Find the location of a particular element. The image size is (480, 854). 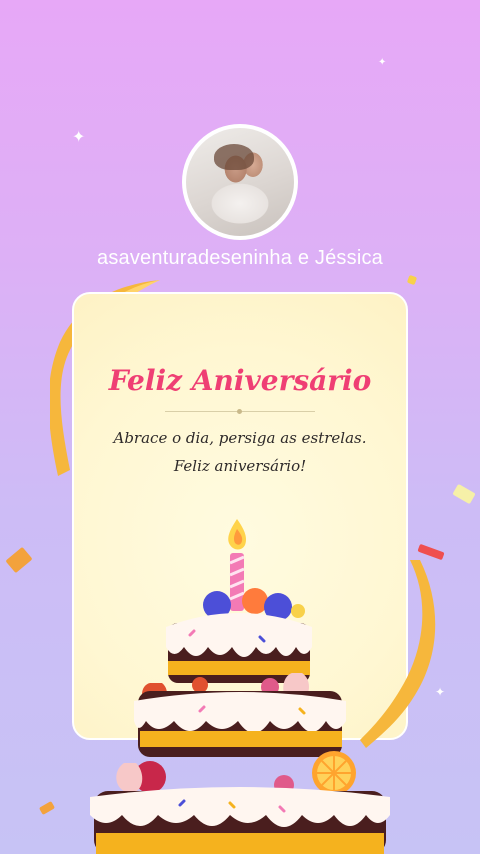

username: asaventuradeseninha e Jéssica is located at coordinates (240, 258).